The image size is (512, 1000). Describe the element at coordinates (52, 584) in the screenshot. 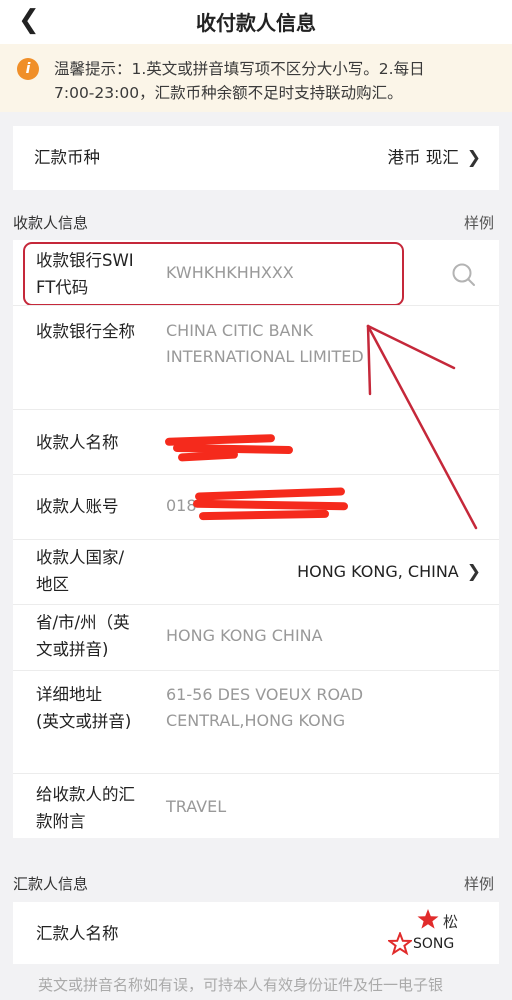

I see `country-label-line2: 地区` at that location.